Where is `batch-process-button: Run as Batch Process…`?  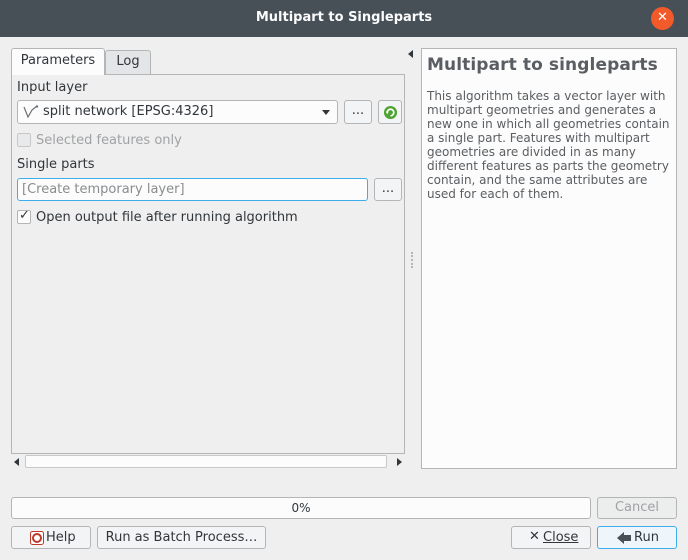 batch-process-button: Run as Batch Process… is located at coordinates (181, 537).